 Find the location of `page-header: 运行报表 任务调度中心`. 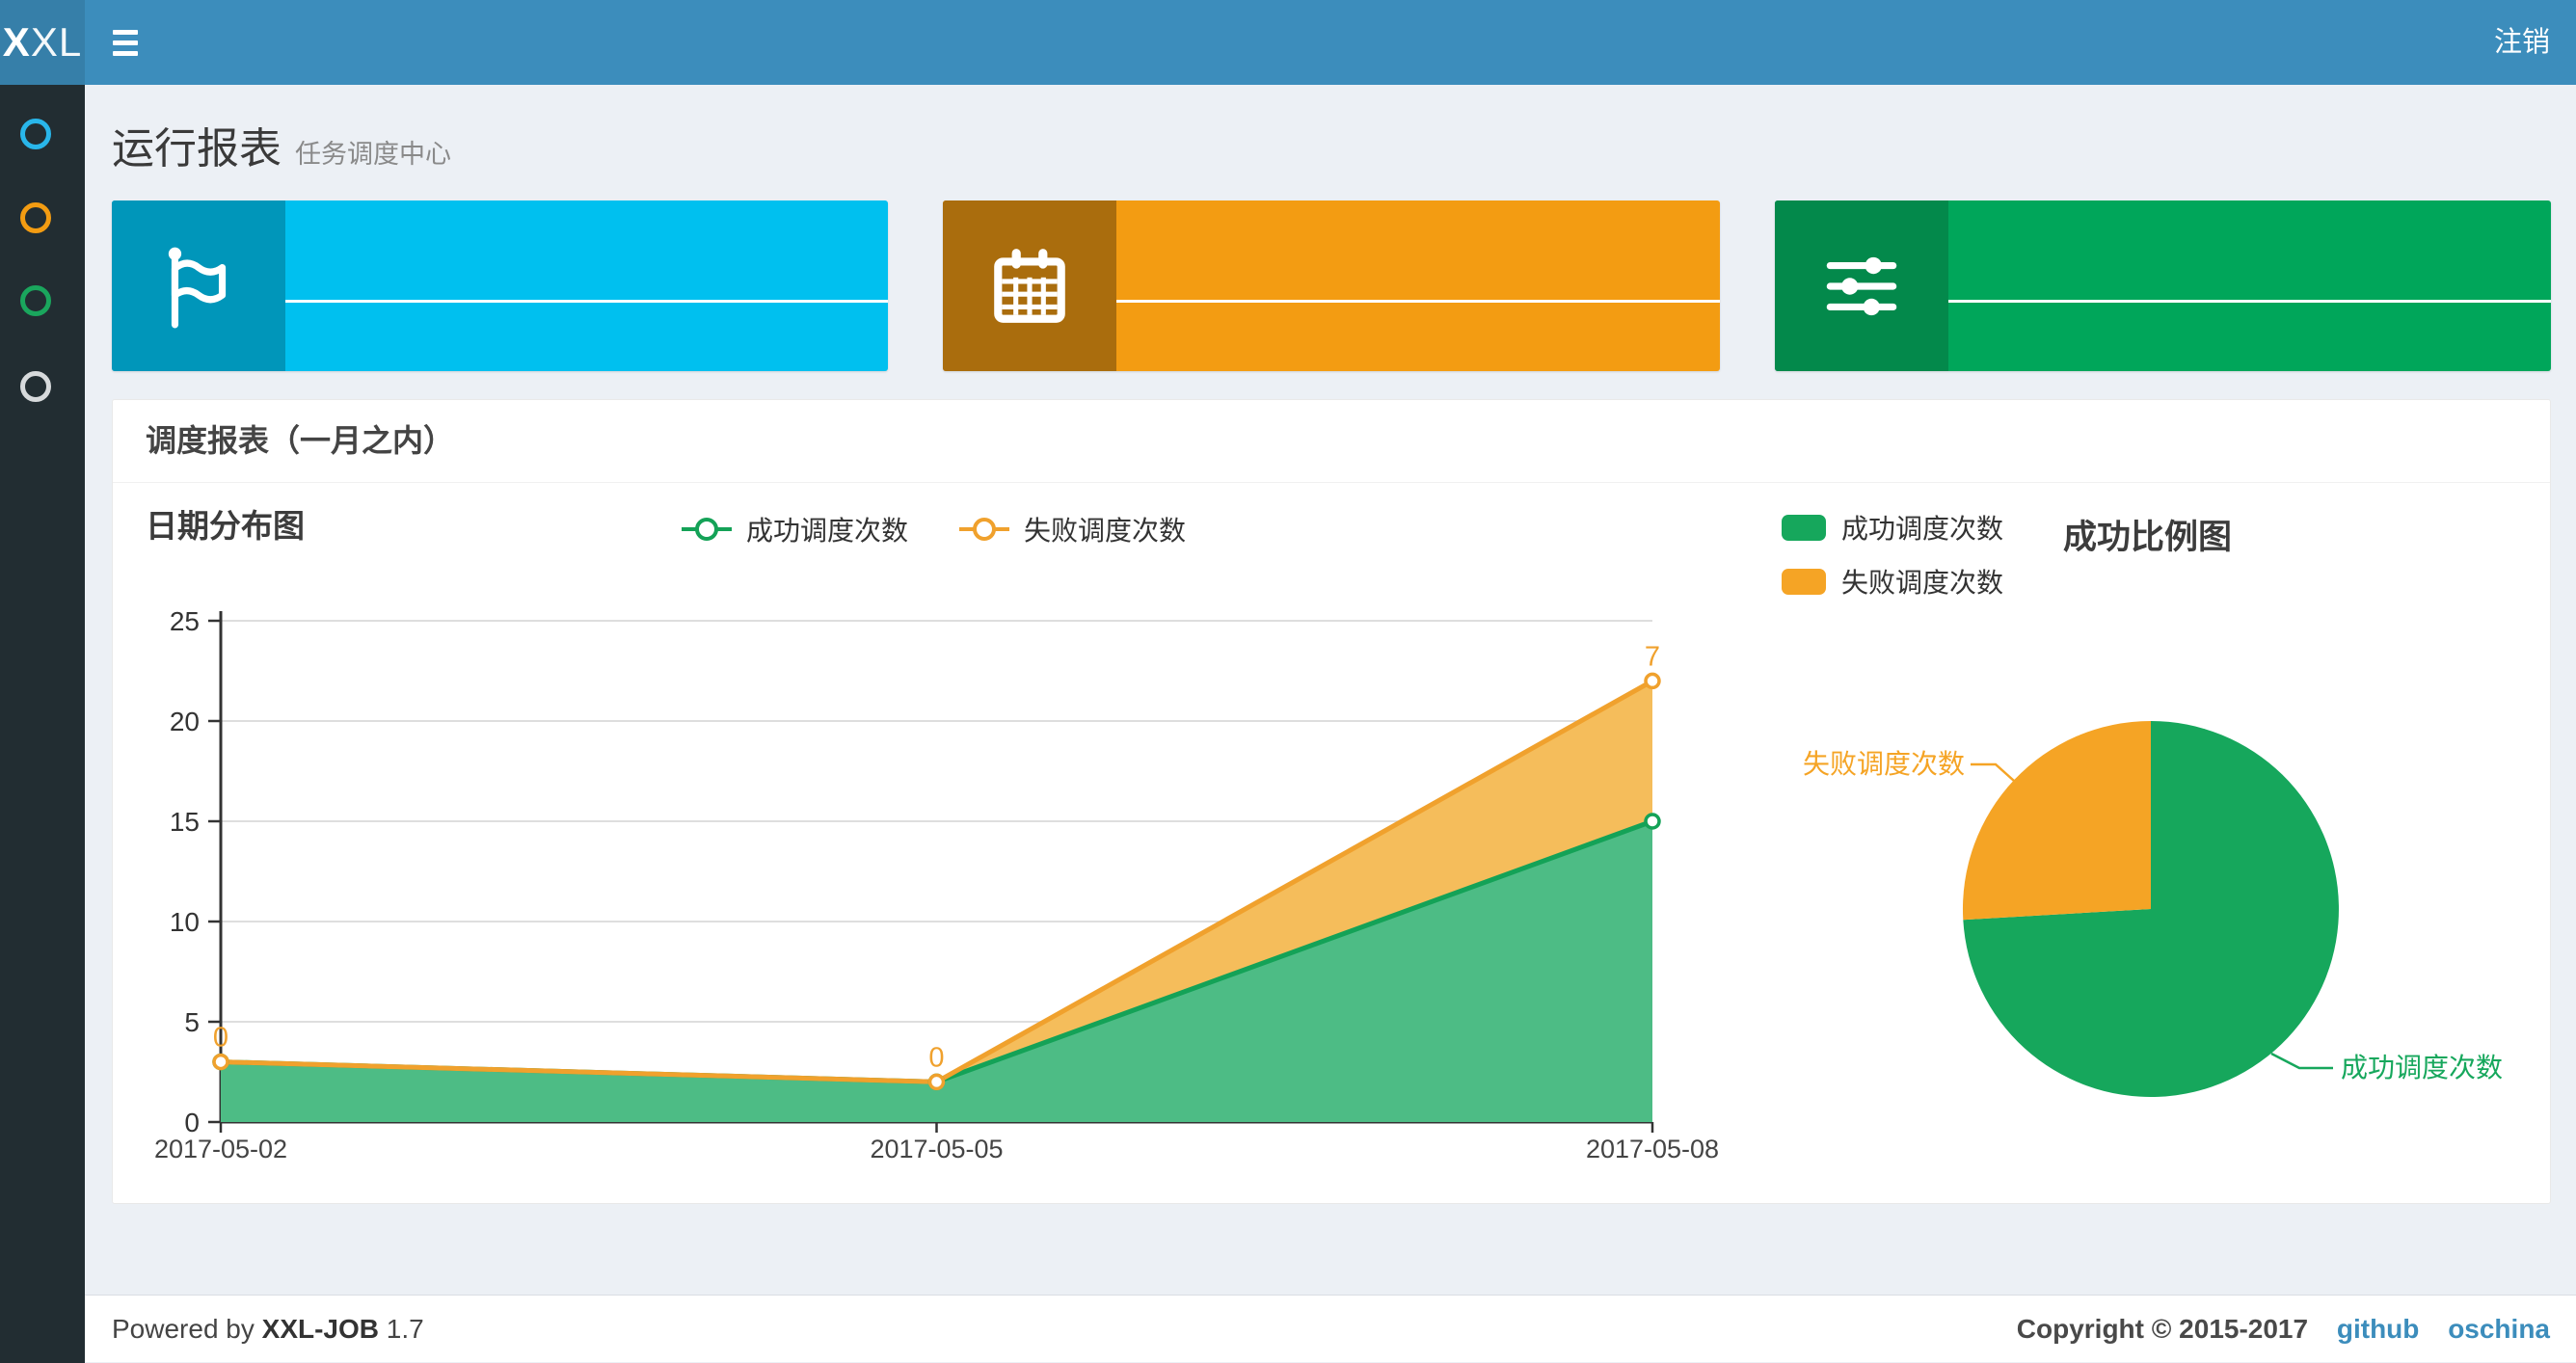

page-header: 运行报表 任务调度中心 is located at coordinates (281, 144).